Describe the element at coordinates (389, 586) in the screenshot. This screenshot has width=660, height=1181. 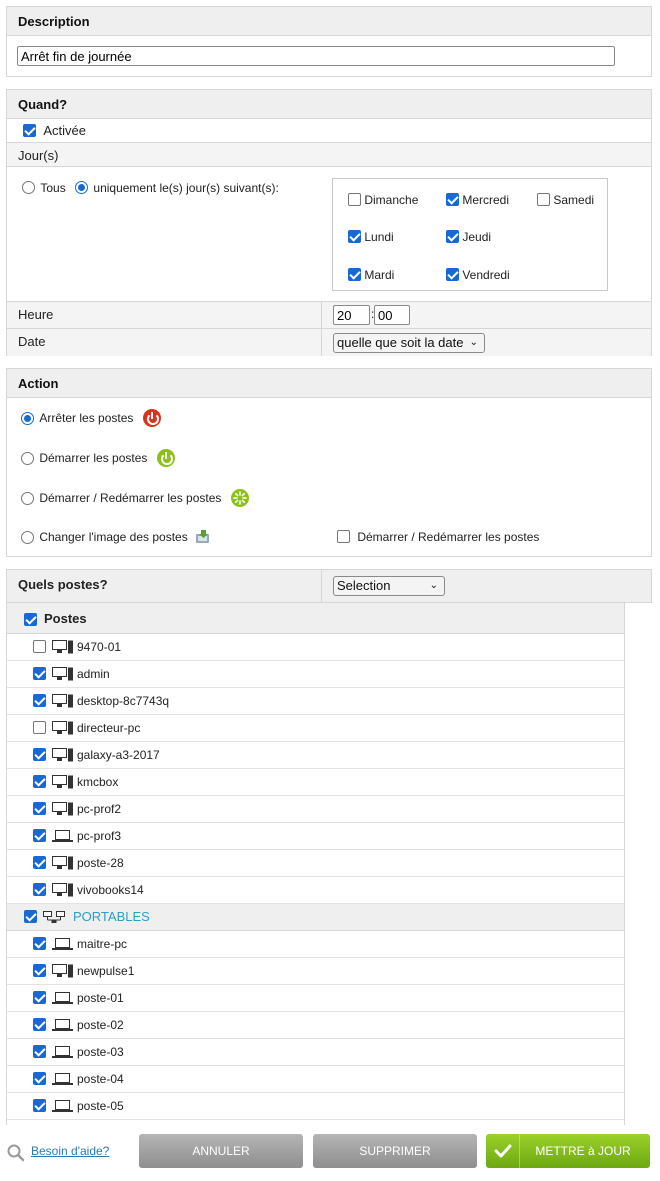
I see `postes-select: Selection ⌄` at that location.